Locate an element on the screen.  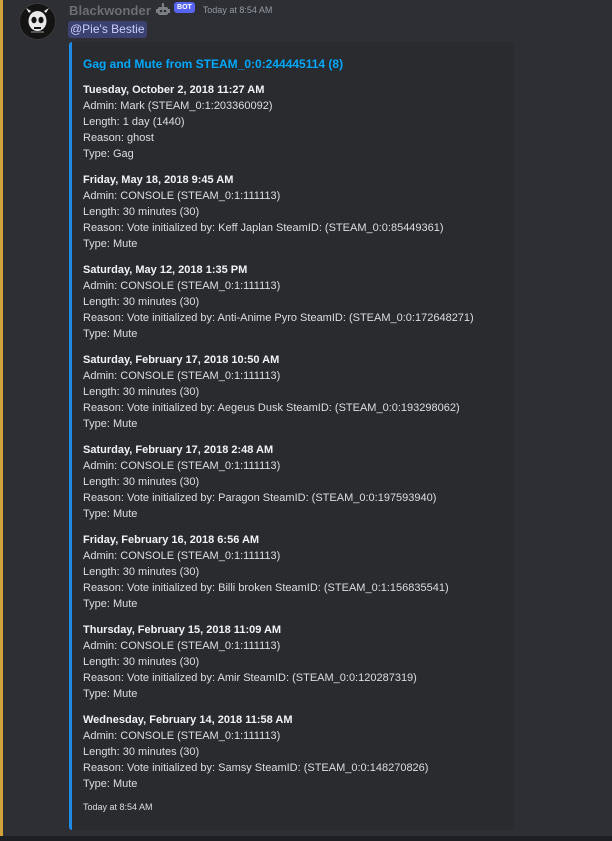
embed-footer: Today at 8:54 AM is located at coordinates (118, 807).